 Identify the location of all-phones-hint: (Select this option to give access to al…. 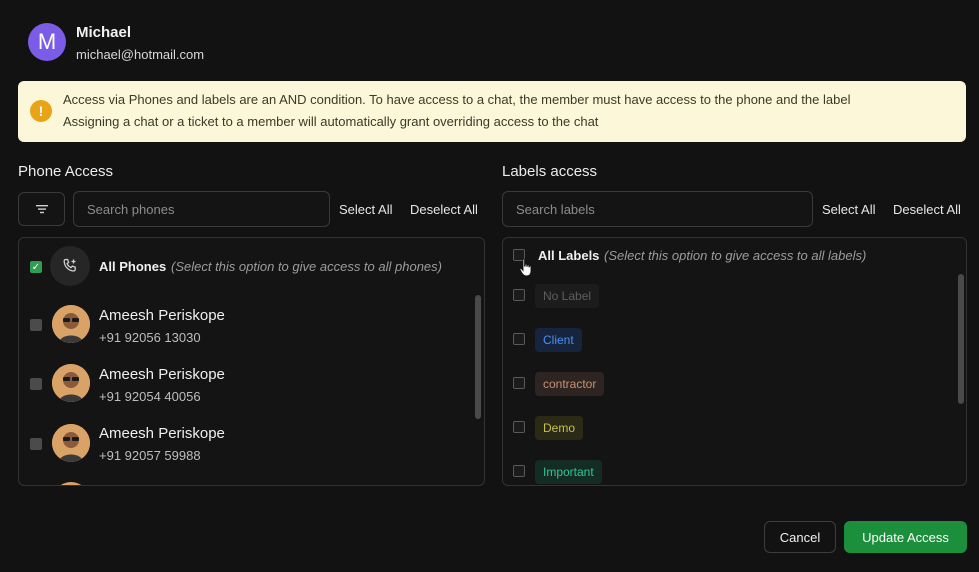
(306, 266).